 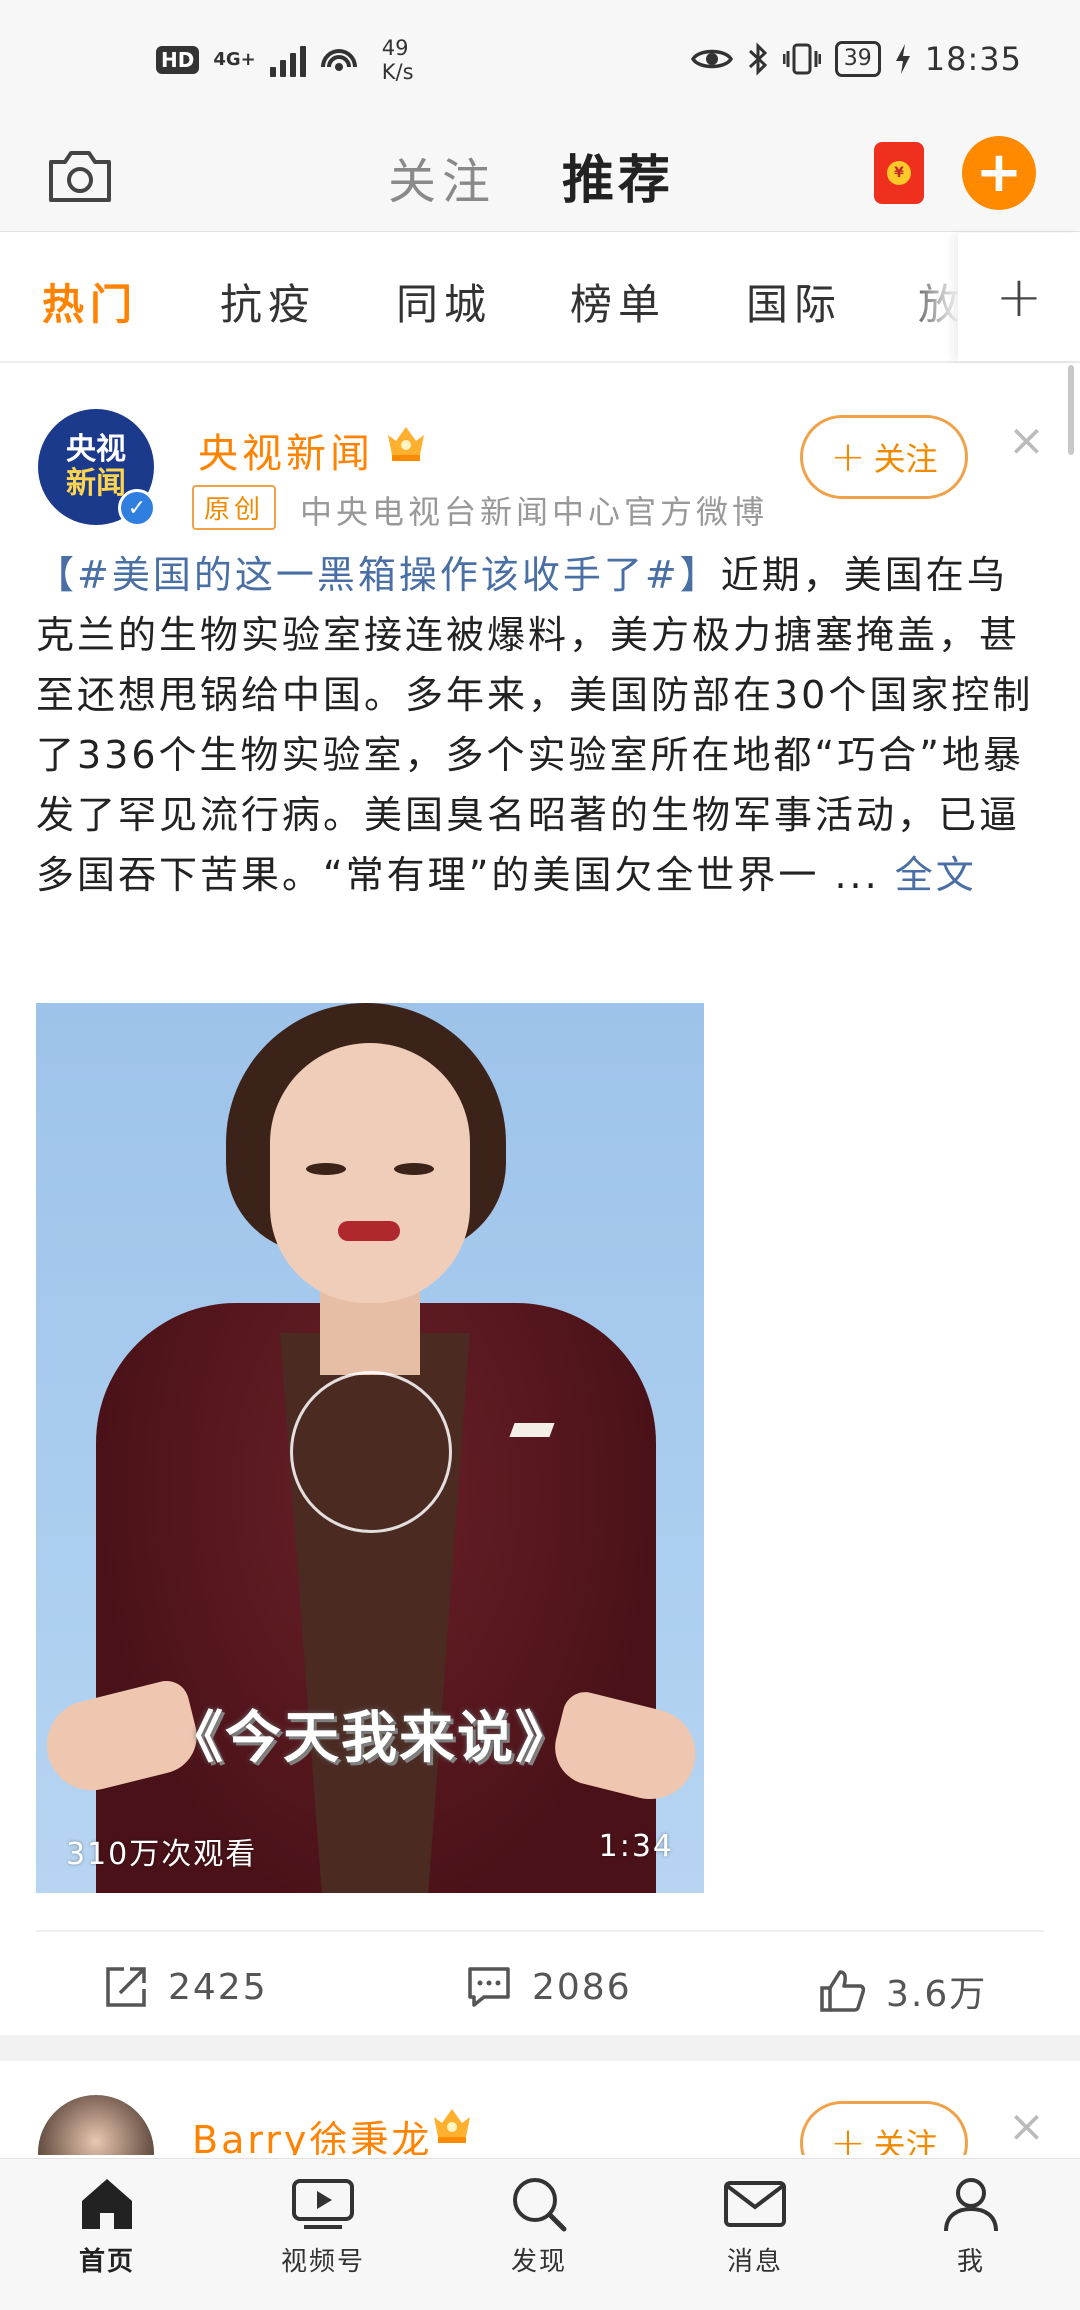 I want to click on status-bar: HD 4G+ 49 K/s 39 18:35, so click(x=540, y=60).